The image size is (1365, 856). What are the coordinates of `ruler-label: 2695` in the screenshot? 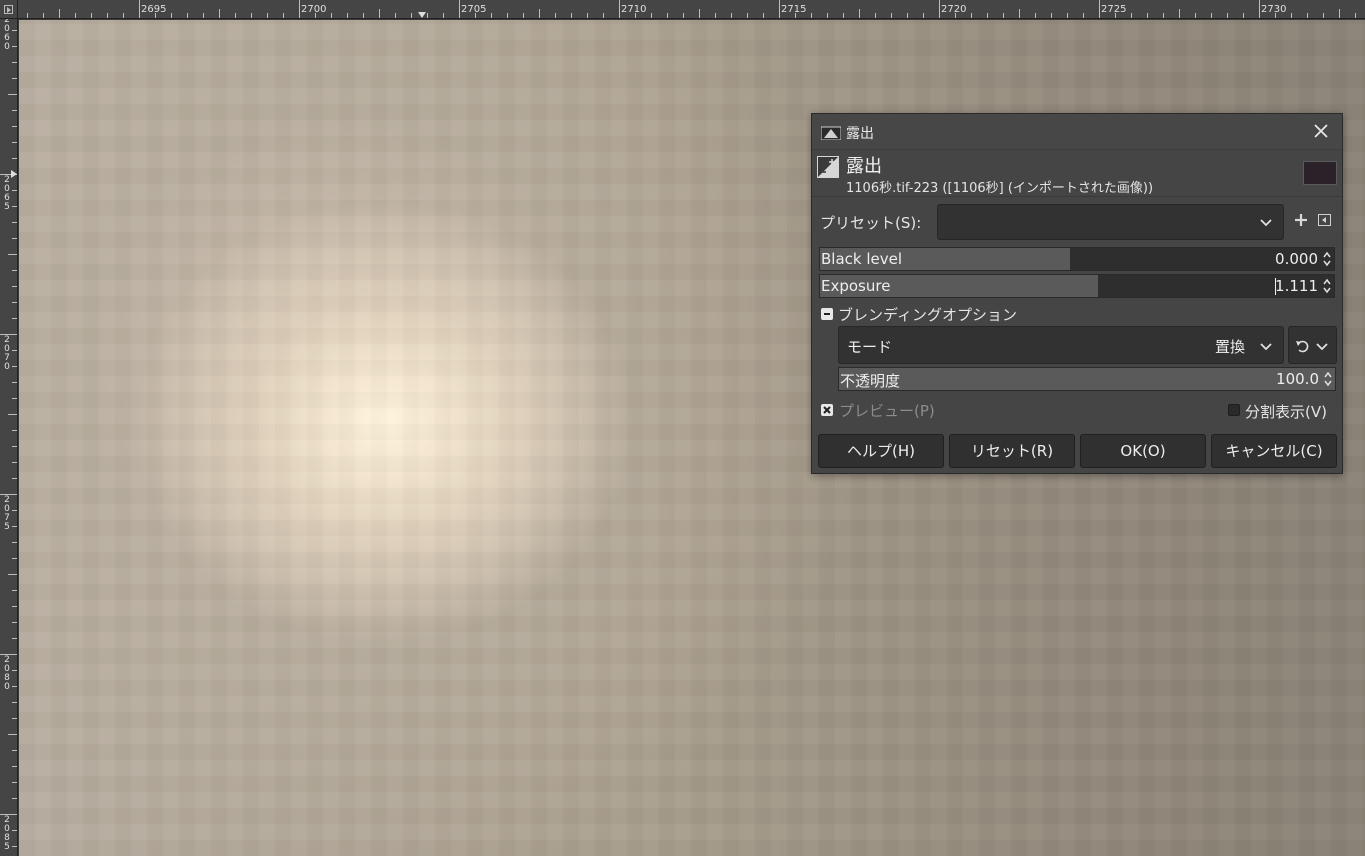 It's located at (154, 9).